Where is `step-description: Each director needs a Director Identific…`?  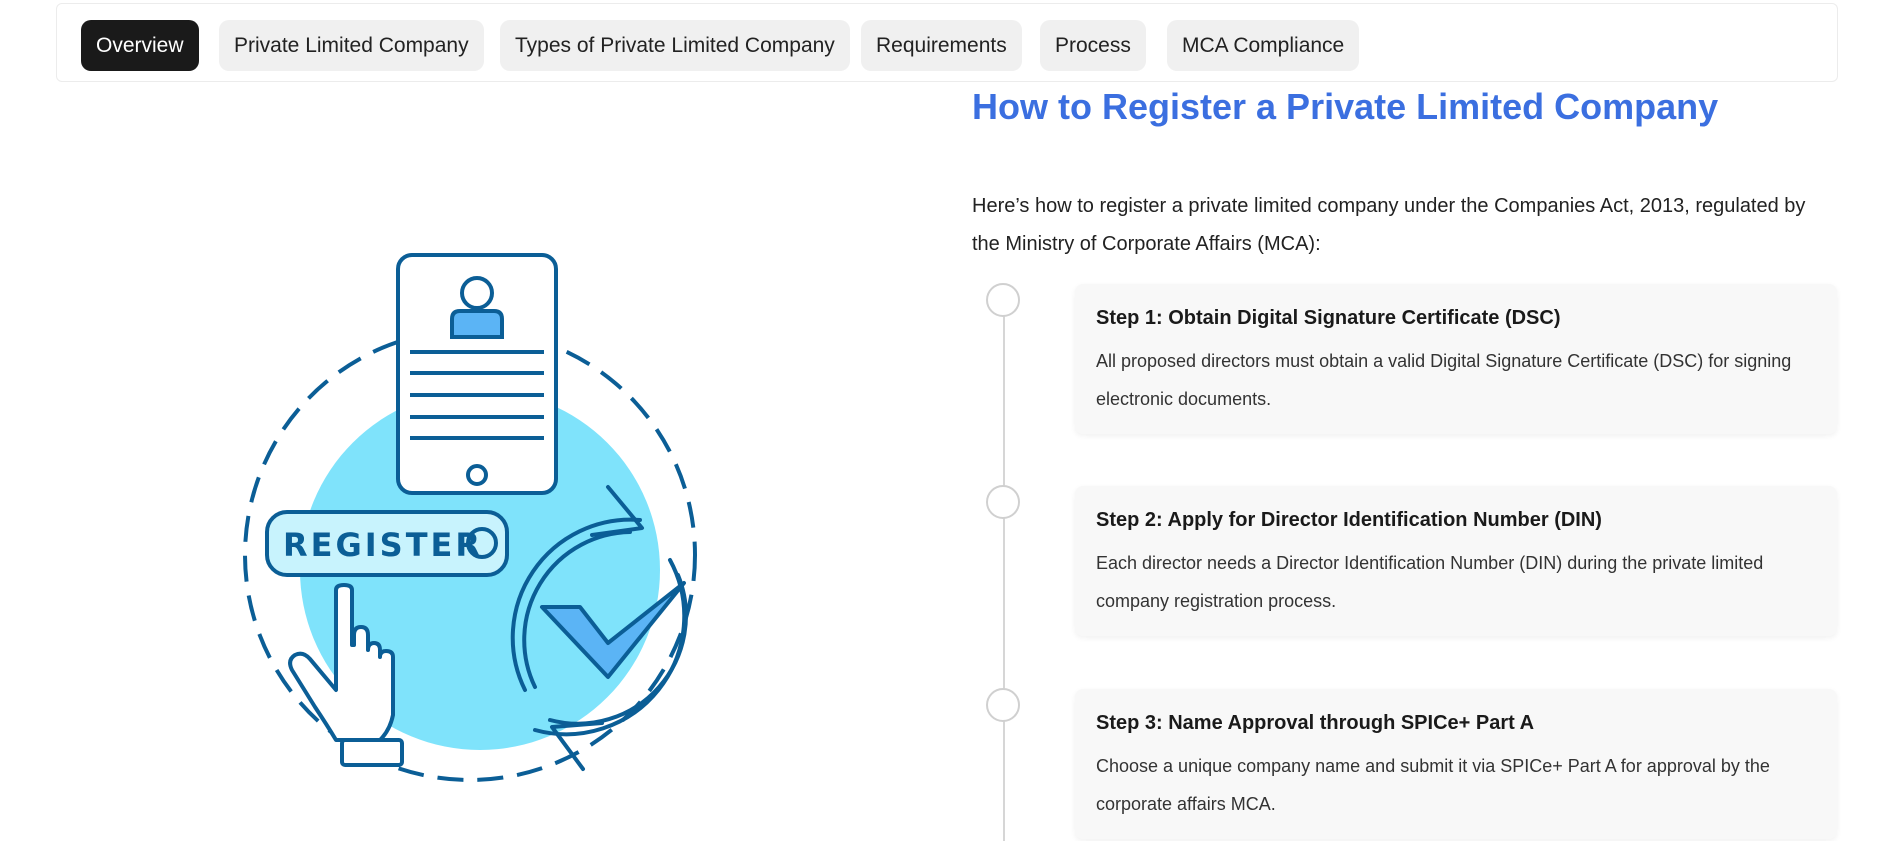
step-description: Each director needs a Director Identific… is located at coordinates (1430, 582).